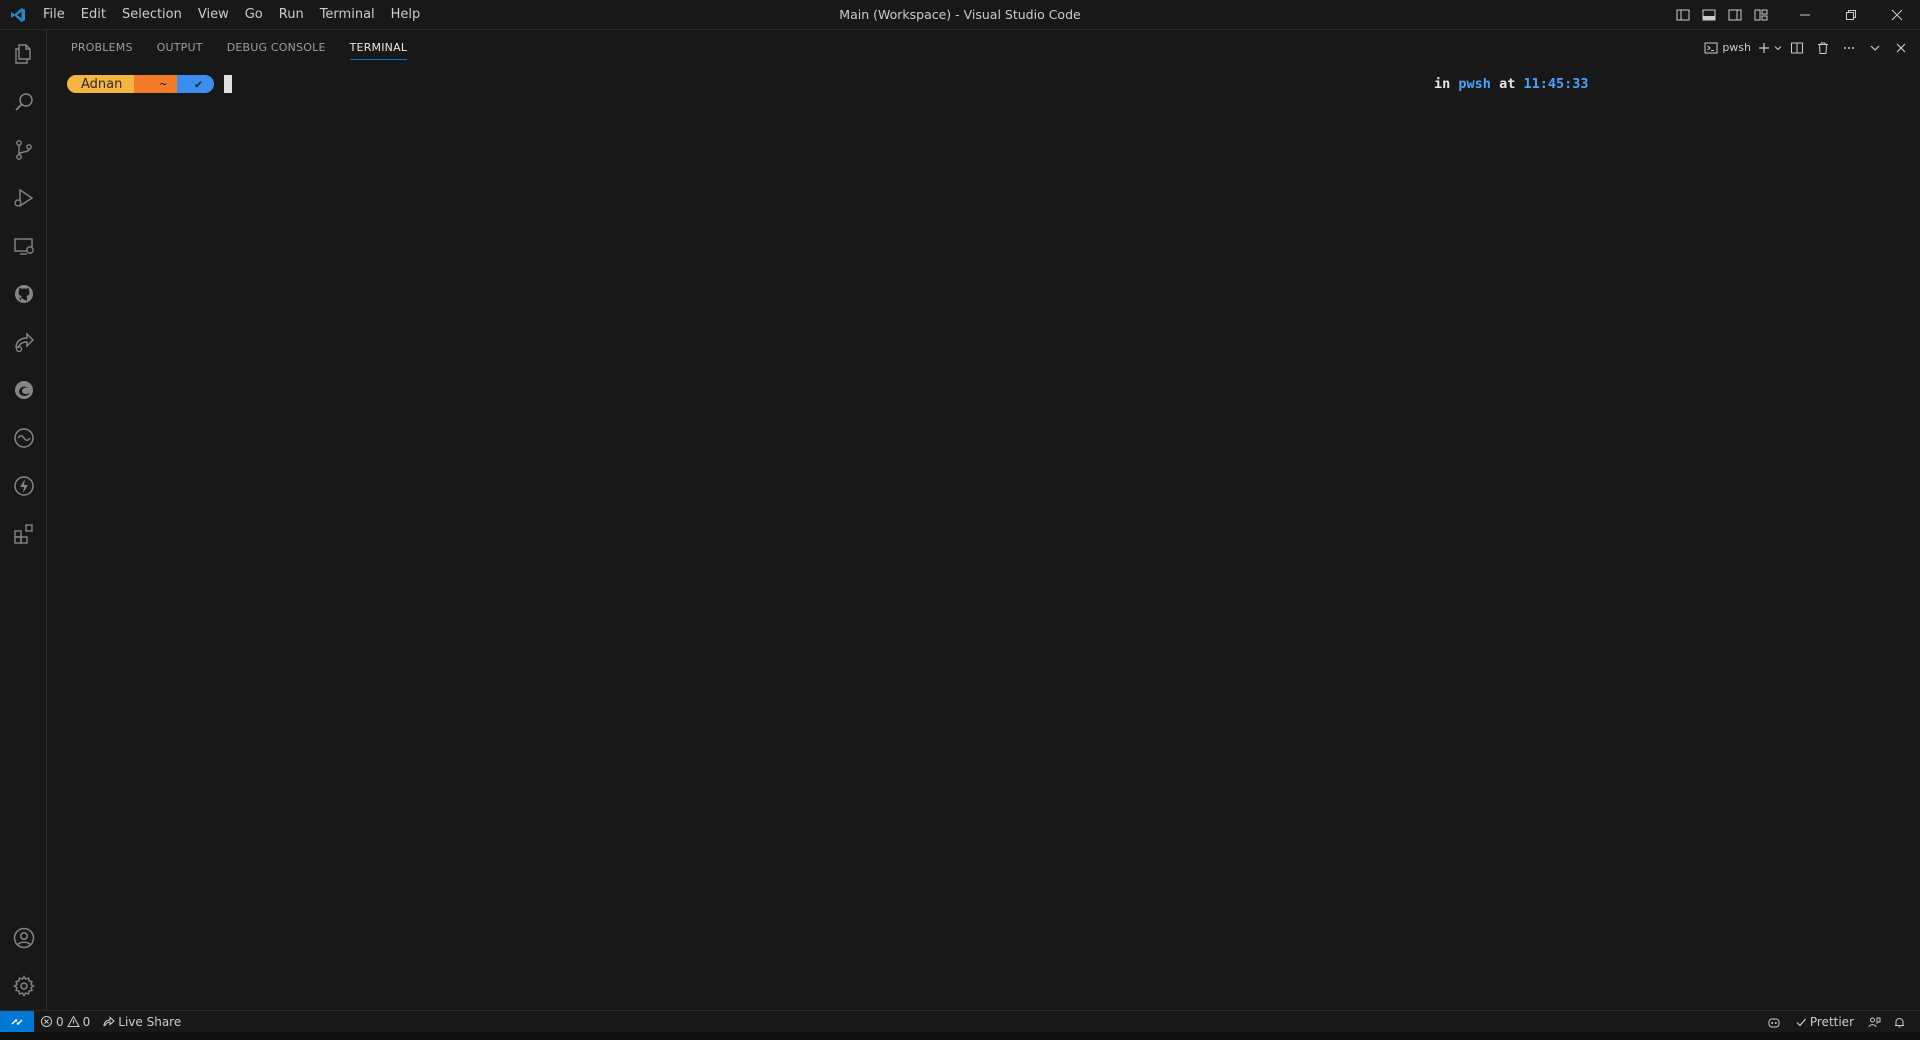 This screenshot has width=1920, height=1040. I want to click on prompt-path-segment: ~, so click(160, 84).